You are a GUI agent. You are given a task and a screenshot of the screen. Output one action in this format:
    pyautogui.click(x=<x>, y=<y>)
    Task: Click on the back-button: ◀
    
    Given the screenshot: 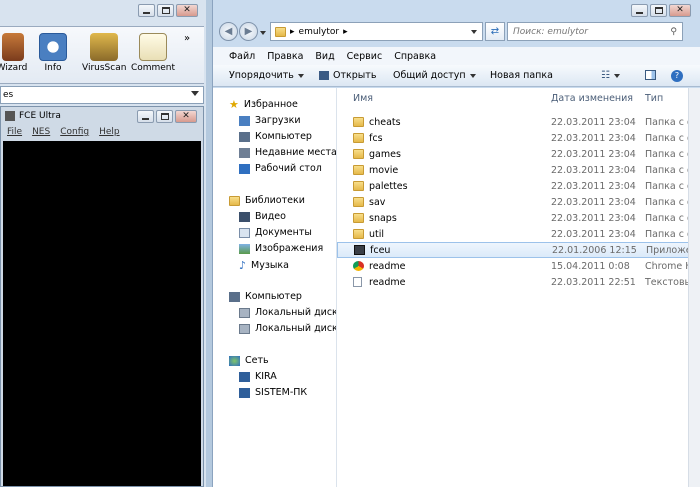 What is the action you would take?
    pyautogui.click(x=228, y=31)
    